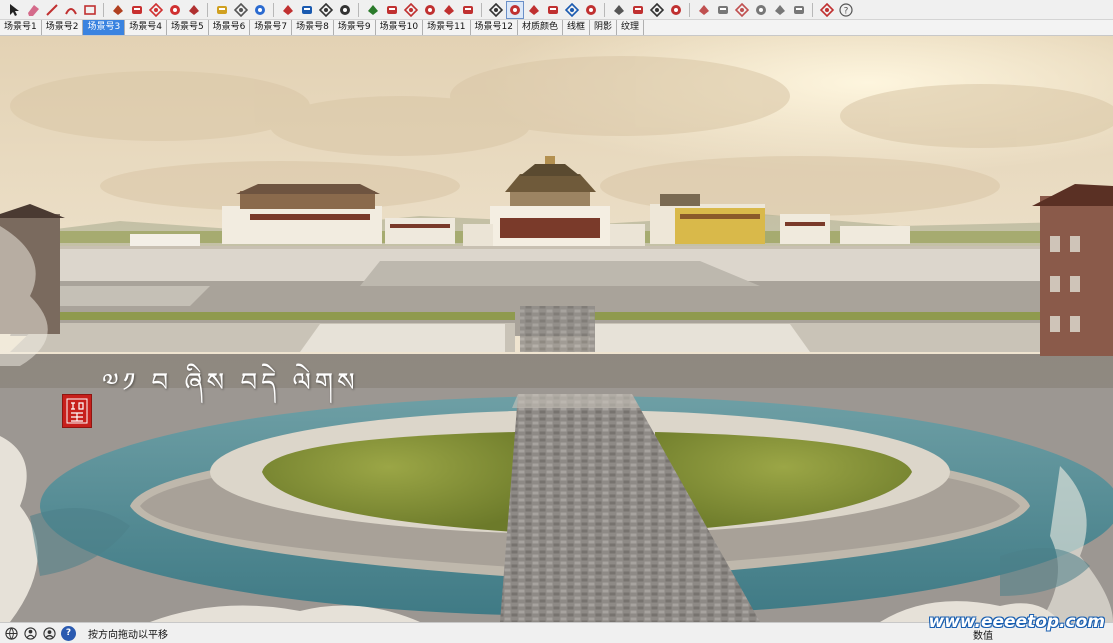  I want to click on tool-button-zoom-extents, so click(345, 10).